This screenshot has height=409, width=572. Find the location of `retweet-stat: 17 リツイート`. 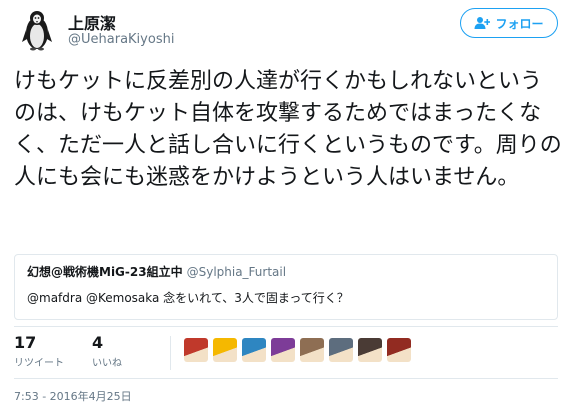

retweet-stat: 17 リツイート is located at coordinates (39, 351).